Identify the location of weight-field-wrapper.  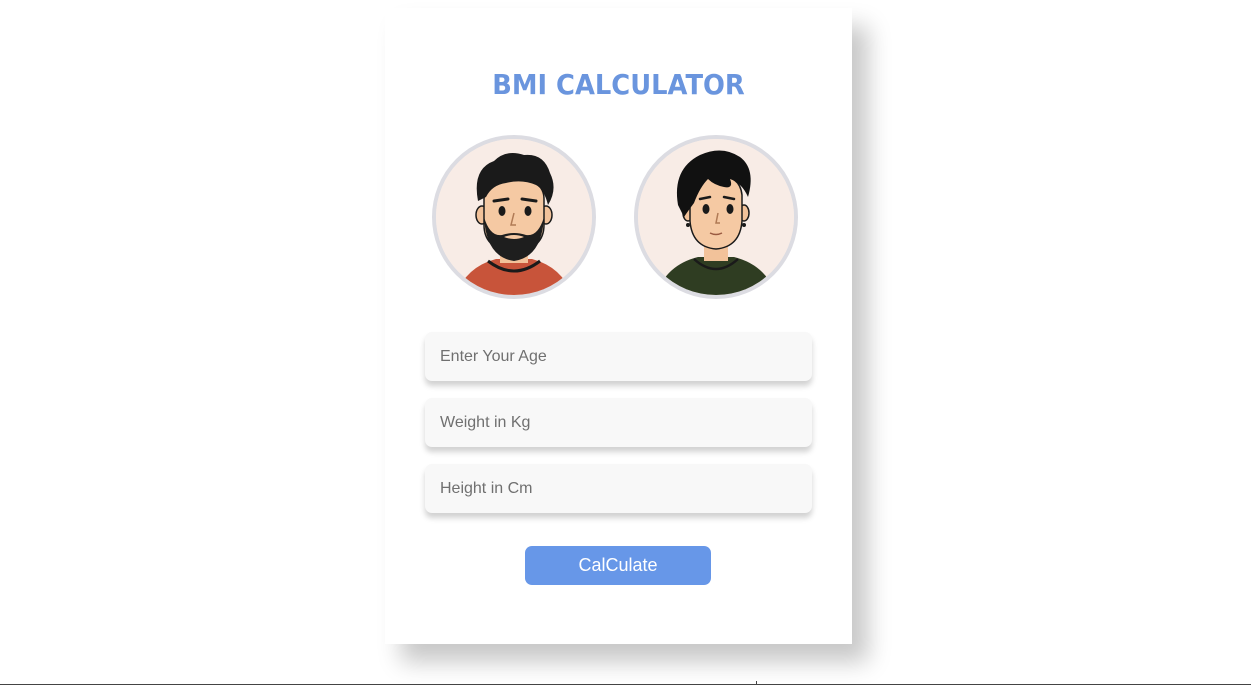
(618, 422).